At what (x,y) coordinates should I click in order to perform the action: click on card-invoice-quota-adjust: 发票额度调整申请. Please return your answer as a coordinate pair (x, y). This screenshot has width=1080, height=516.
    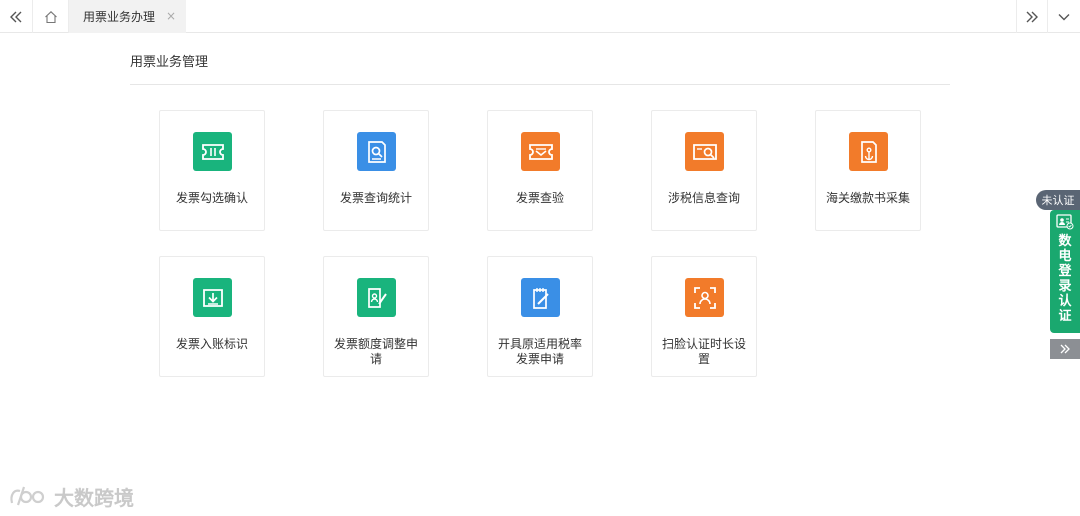
    Looking at the image, I should click on (376, 316).